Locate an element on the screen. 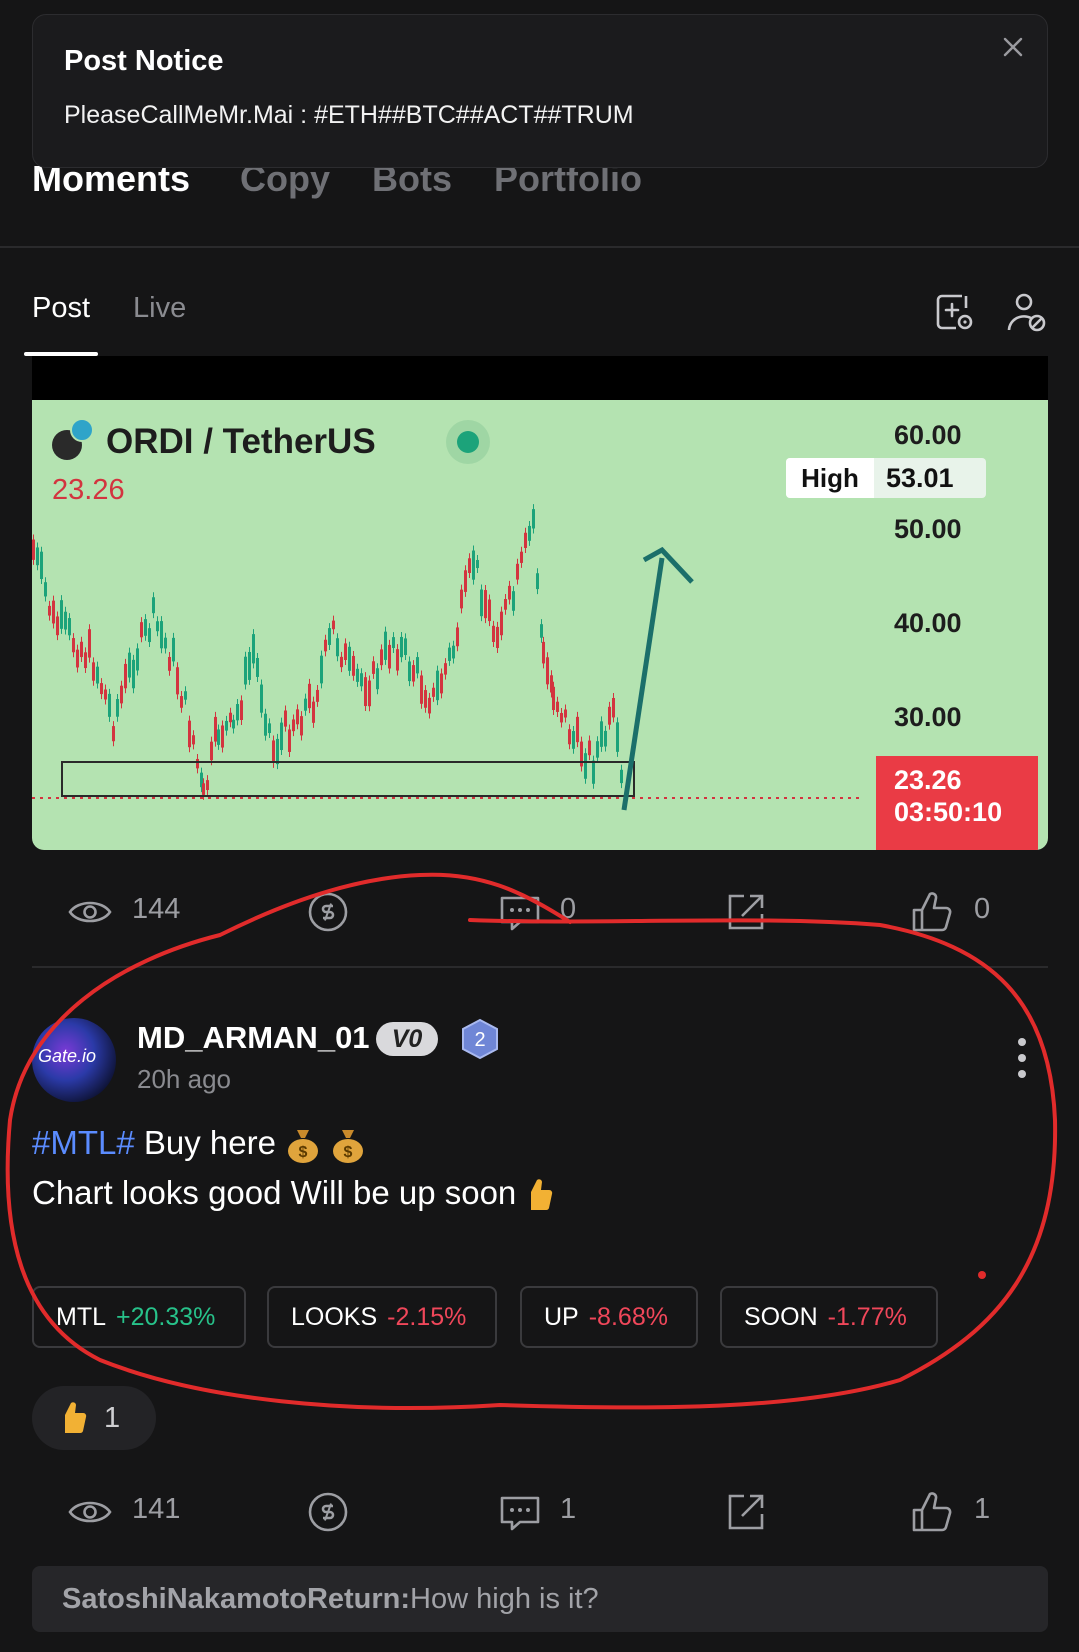 The image size is (1079, 1652). hashtag-link: #MTL# is located at coordinates (83, 1142).